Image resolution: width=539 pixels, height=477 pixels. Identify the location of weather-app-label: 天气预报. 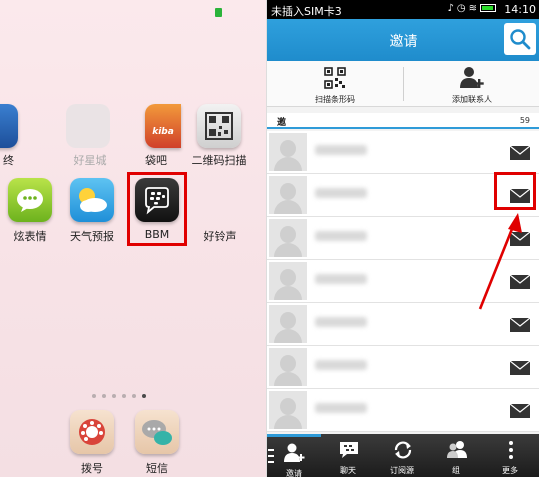
(92, 236).